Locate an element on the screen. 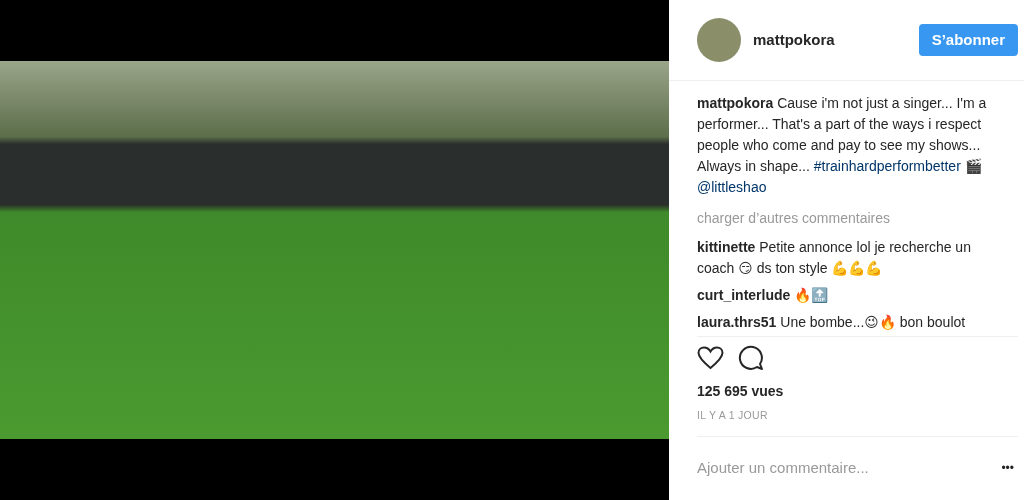 The width and height of the screenshot is (1024, 500). like-button is located at coordinates (710, 358).